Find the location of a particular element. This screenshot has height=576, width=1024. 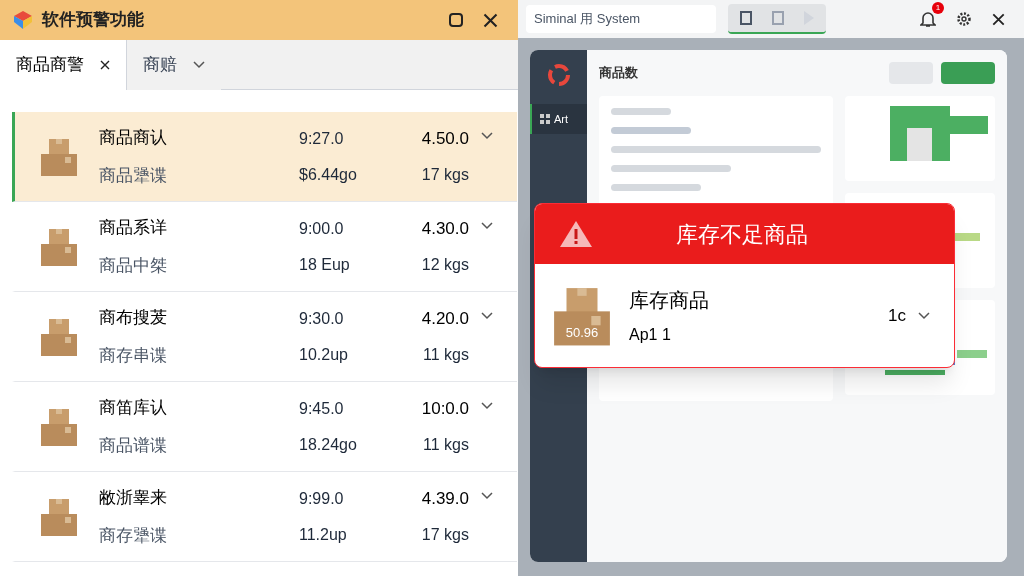

warning-icon is located at coordinates (576, 234).